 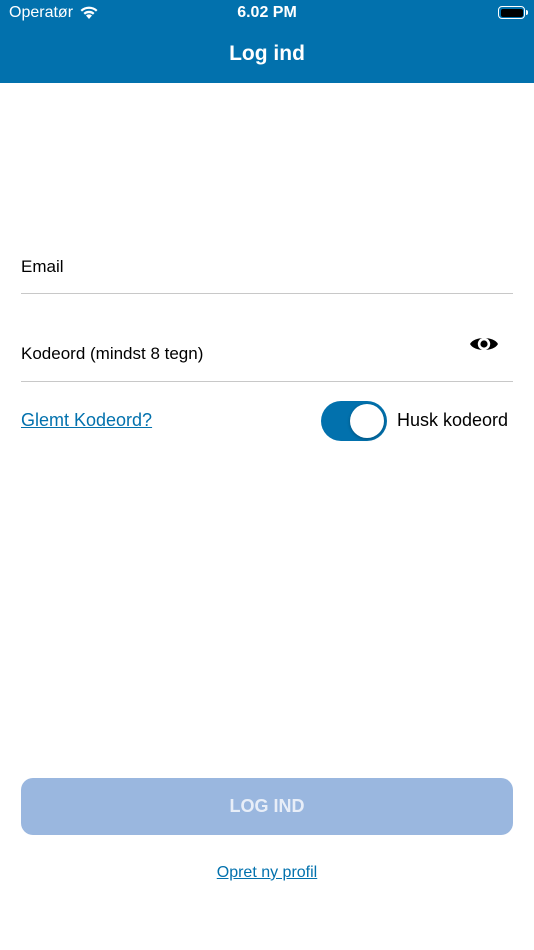 What do you see at coordinates (267, 356) in the screenshot?
I see `password-field: Kodeord (mindst 8 tegn)` at bounding box center [267, 356].